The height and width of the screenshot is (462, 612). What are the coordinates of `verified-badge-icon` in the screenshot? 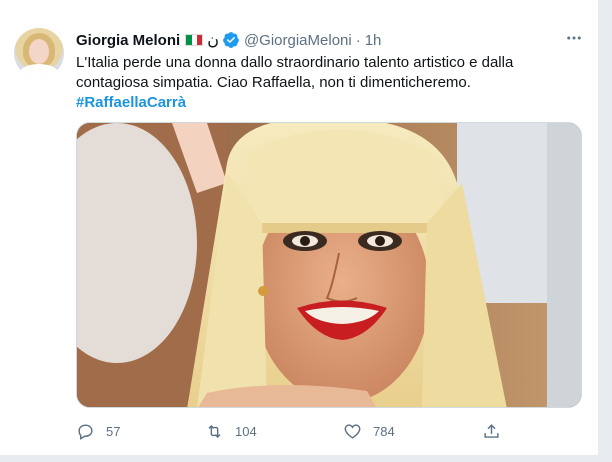 It's located at (231, 40).